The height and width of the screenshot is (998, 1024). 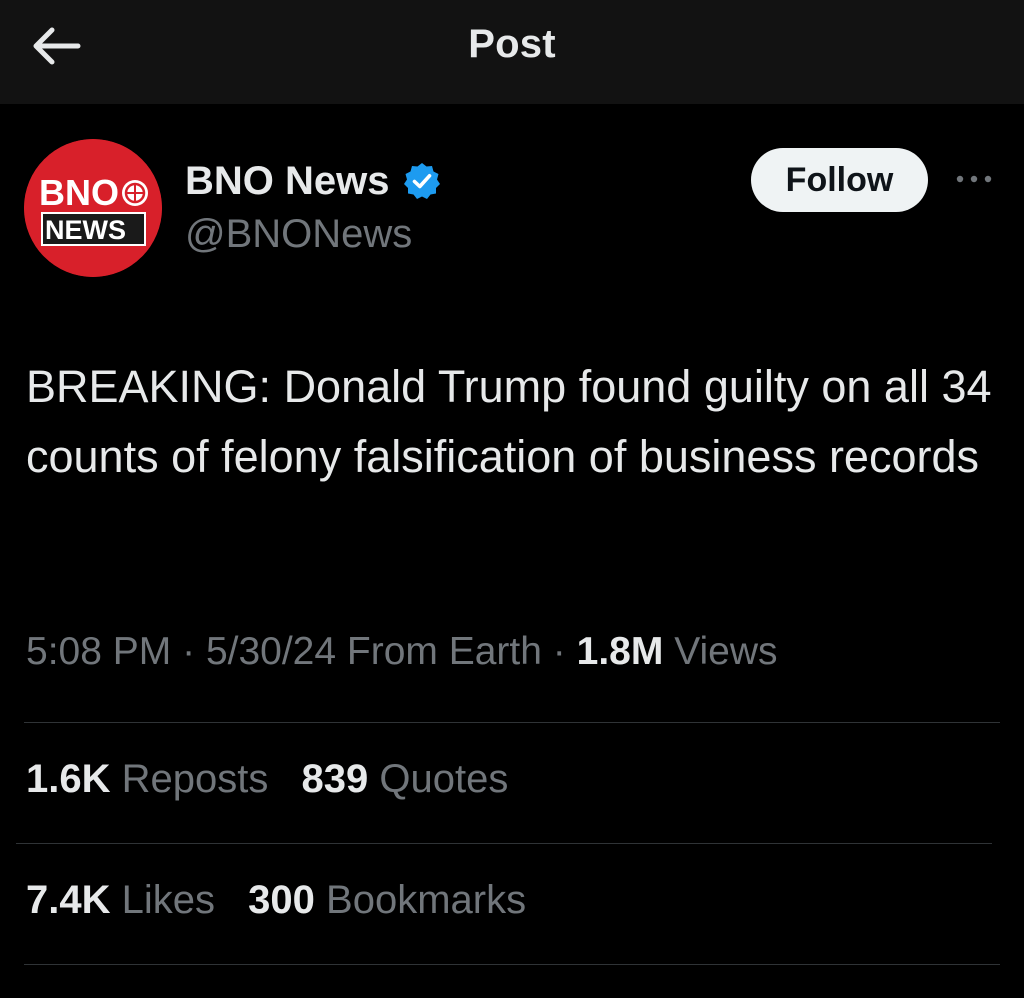 What do you see at coordinates (444, 651) in the screenshot?
I see `post-location: From Earth` at bounding box center [444, 651].